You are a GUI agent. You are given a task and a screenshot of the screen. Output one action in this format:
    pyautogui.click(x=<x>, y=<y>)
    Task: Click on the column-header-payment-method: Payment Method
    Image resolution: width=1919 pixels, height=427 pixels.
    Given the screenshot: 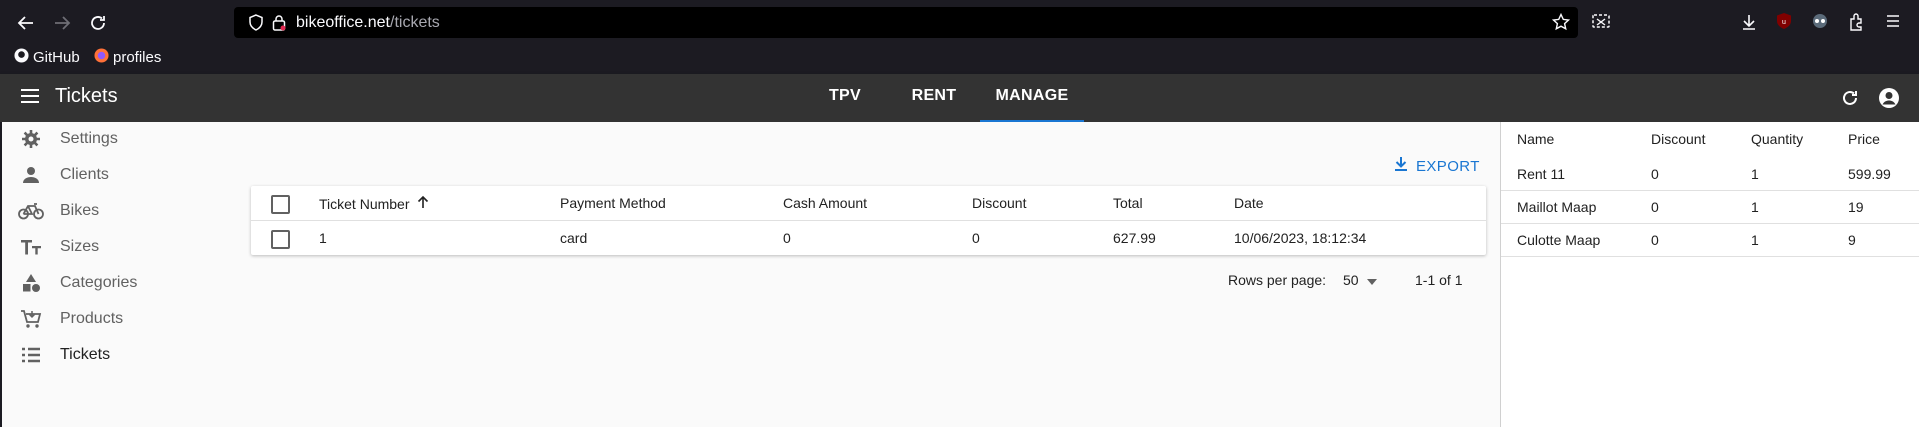 What is the action you would take?
    pyautogui.click(x=613, y=203)
    